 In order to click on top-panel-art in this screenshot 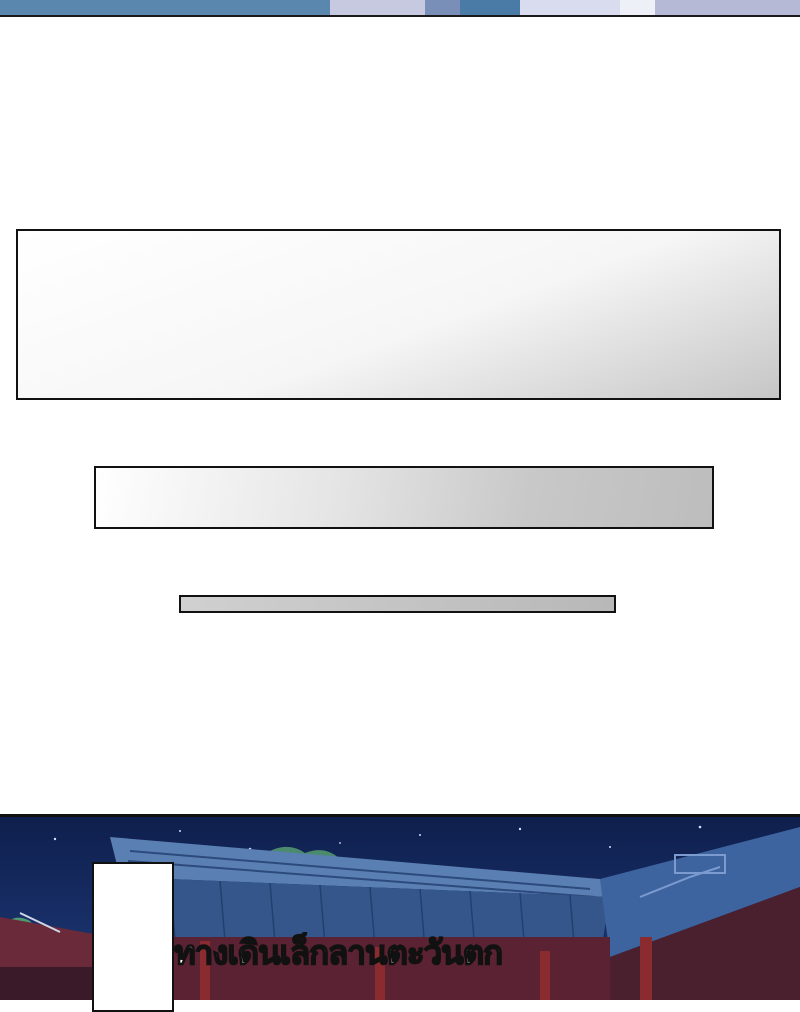, I will do `click(400, 7)`.